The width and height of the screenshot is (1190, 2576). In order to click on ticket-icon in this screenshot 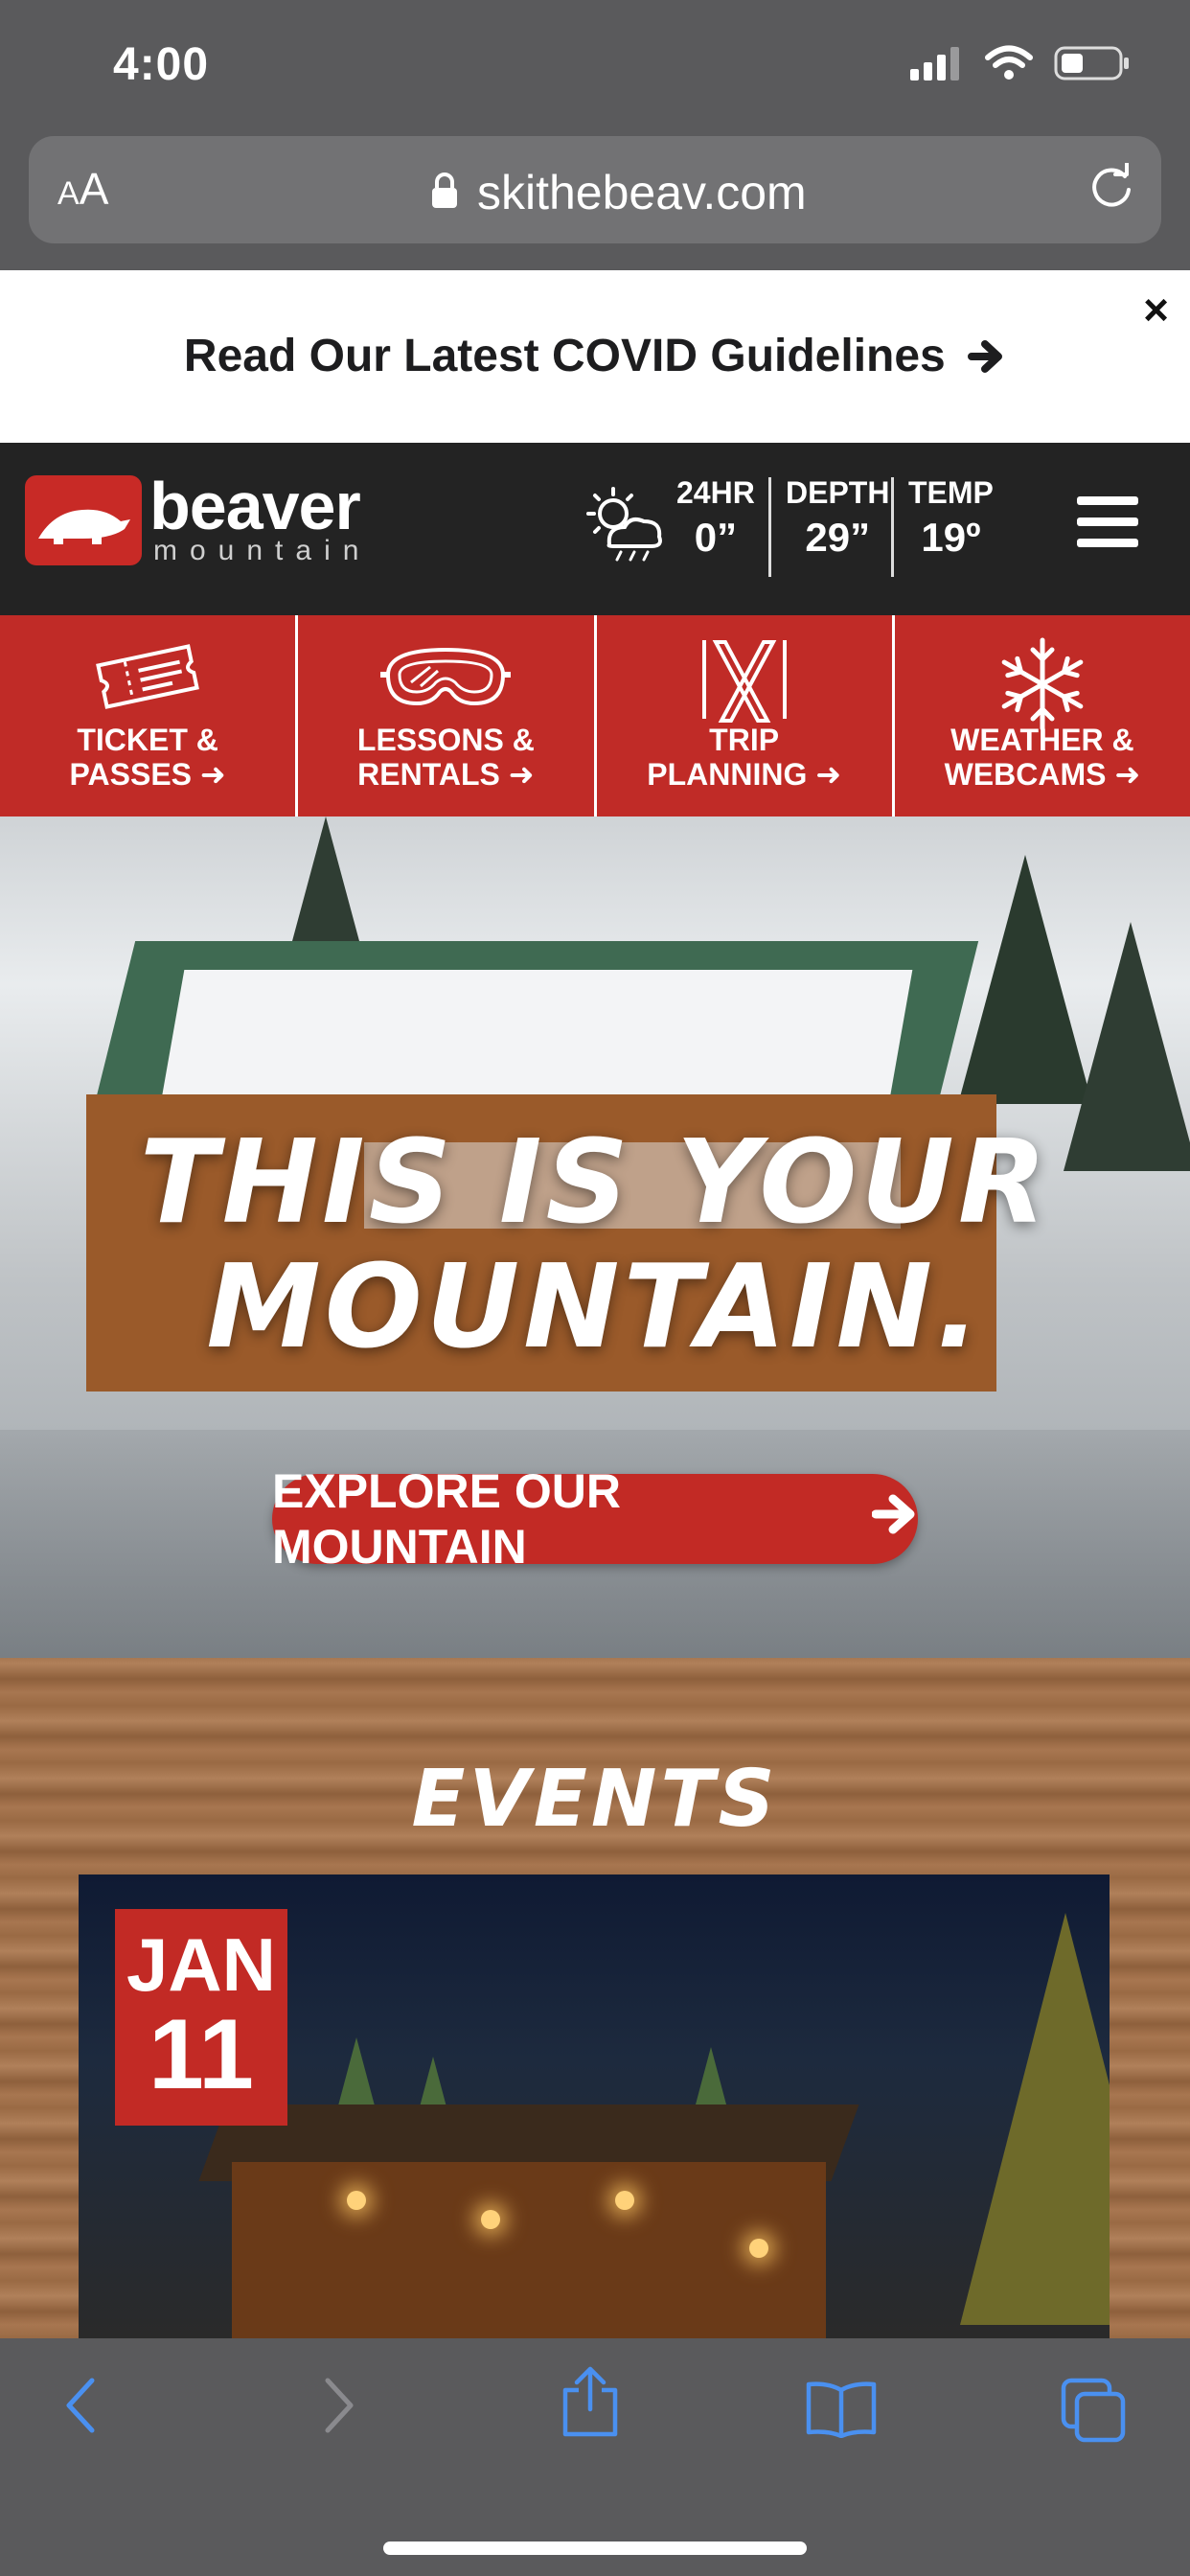, I will do `click(148, 676)`.